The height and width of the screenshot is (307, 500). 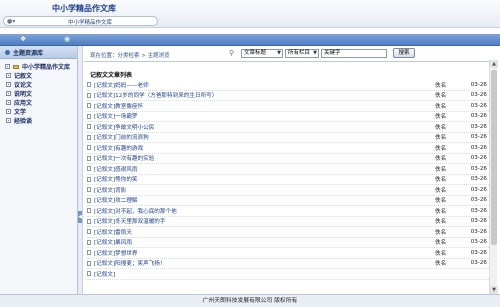 I want to click on scroll-up-icon: ▲, so click(x=494, y=64).